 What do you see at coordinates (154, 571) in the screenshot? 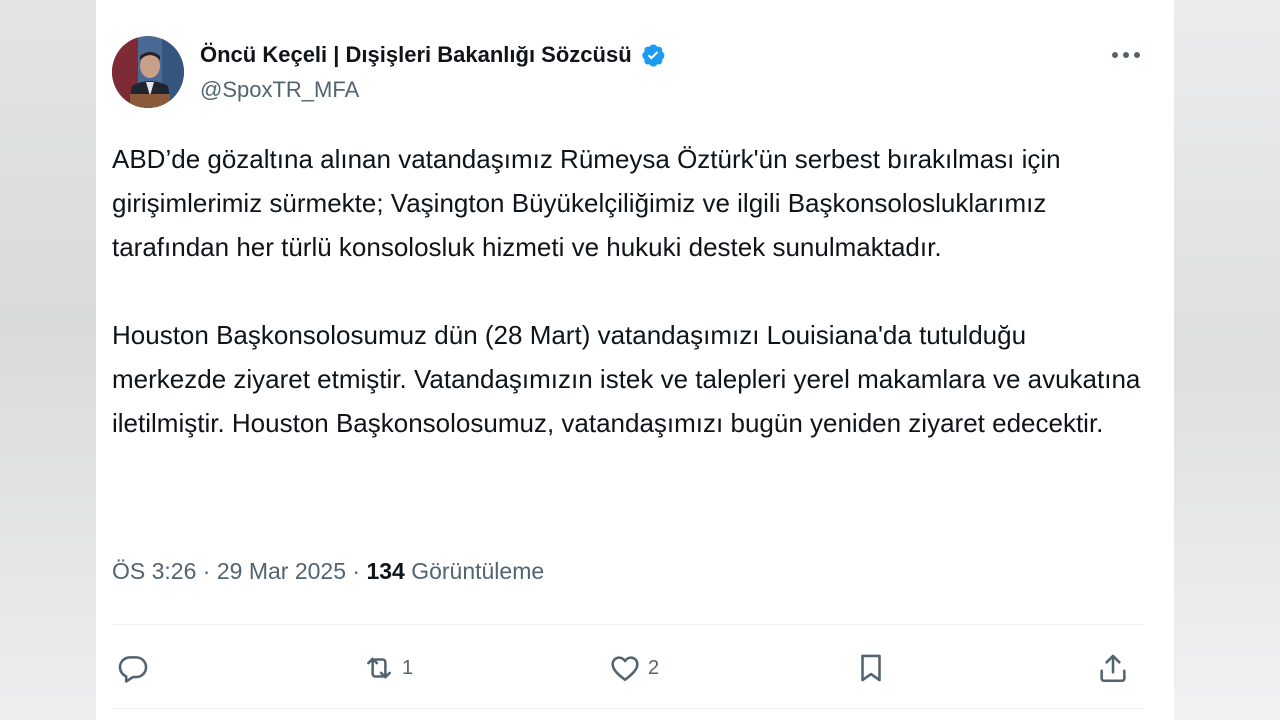
I see `tweet-time: ÖS 3:26` at bounding box center [154, 571].